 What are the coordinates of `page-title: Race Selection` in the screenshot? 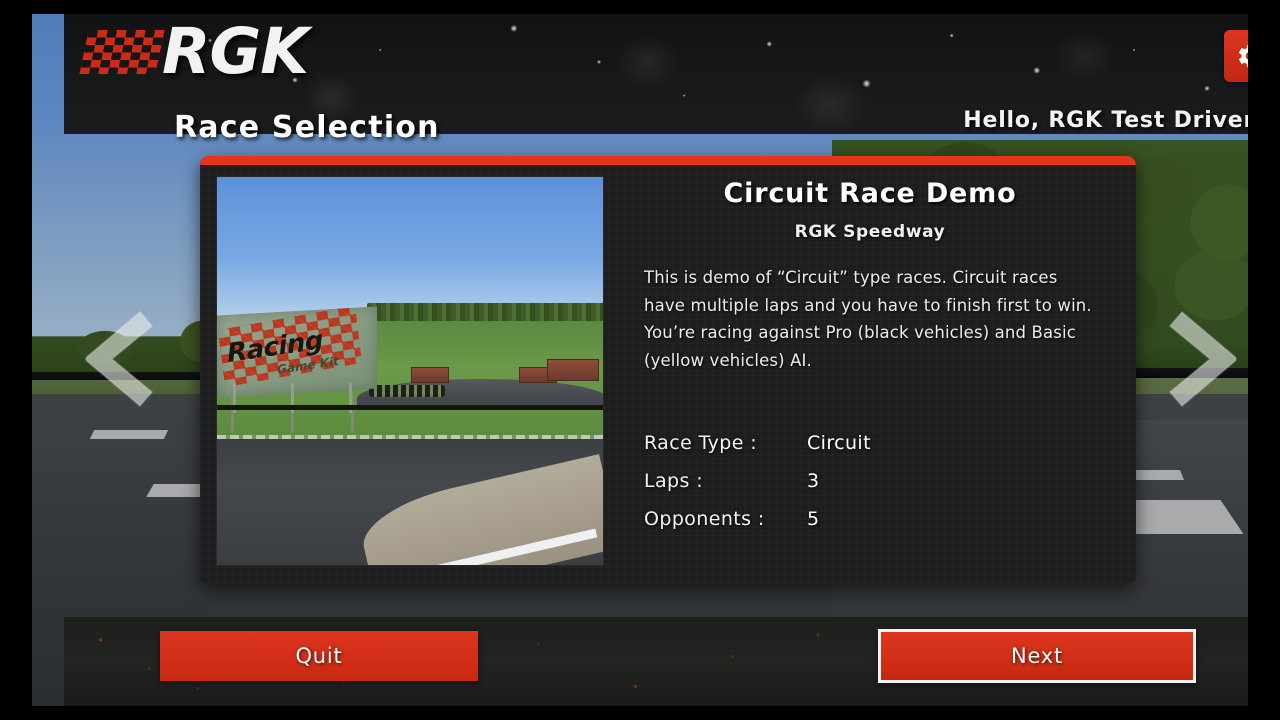 It's located at (307, 127).